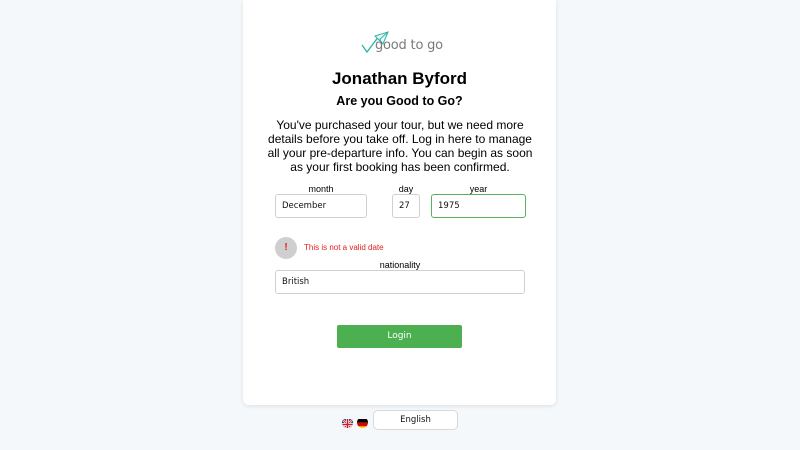  What do you see at coordinates (344, 247) in the screenshot?
I see `error-message: This is not a valid date` at bounding box center [344, 247].